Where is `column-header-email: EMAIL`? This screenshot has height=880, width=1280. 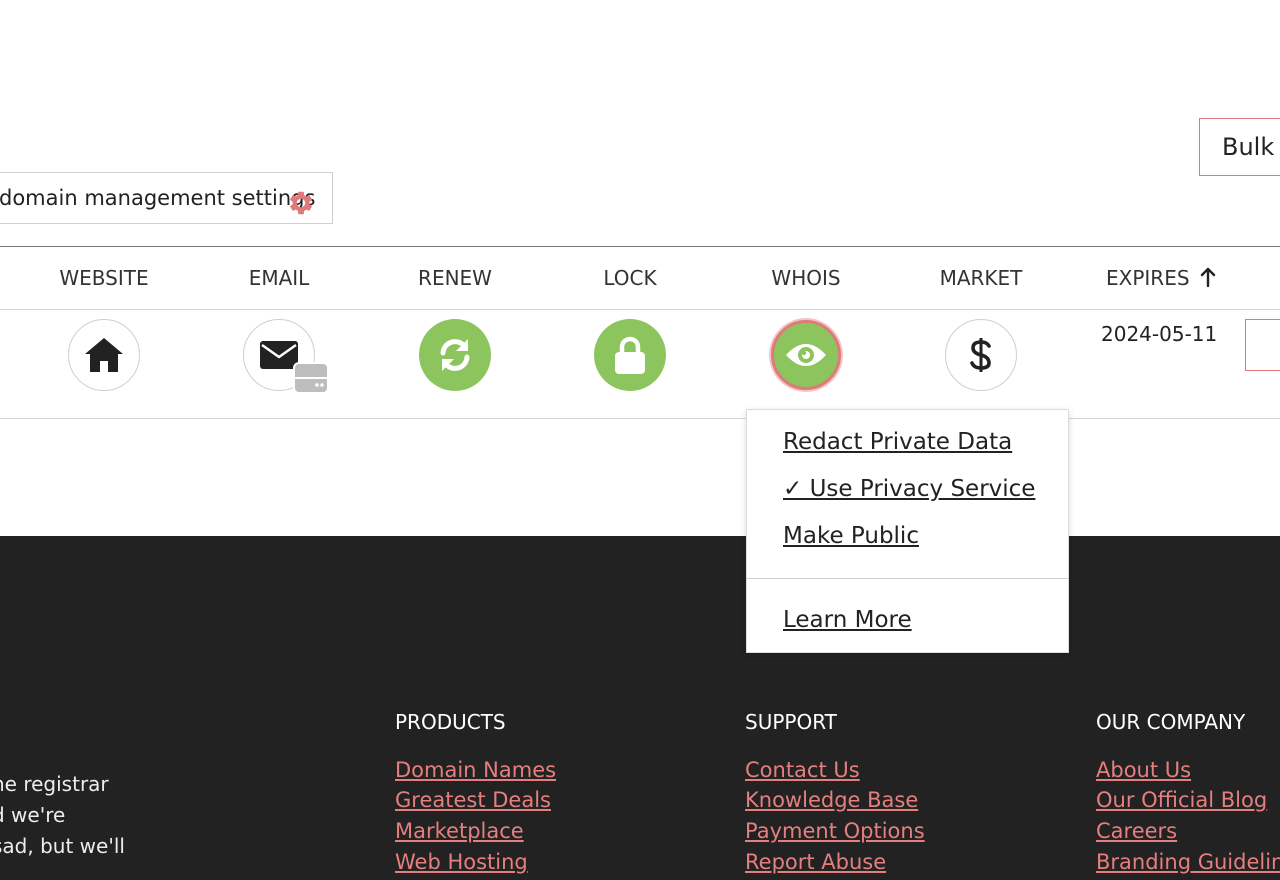 column-header-email: EMAIL is located at coordinates (279, 278).